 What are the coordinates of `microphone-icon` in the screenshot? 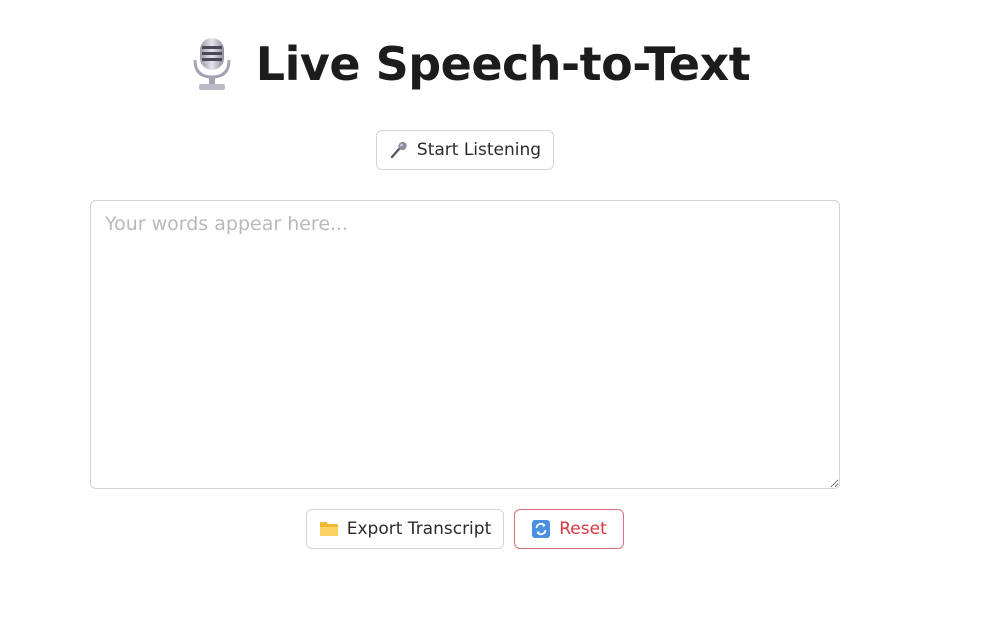 It's located at (399, 150).